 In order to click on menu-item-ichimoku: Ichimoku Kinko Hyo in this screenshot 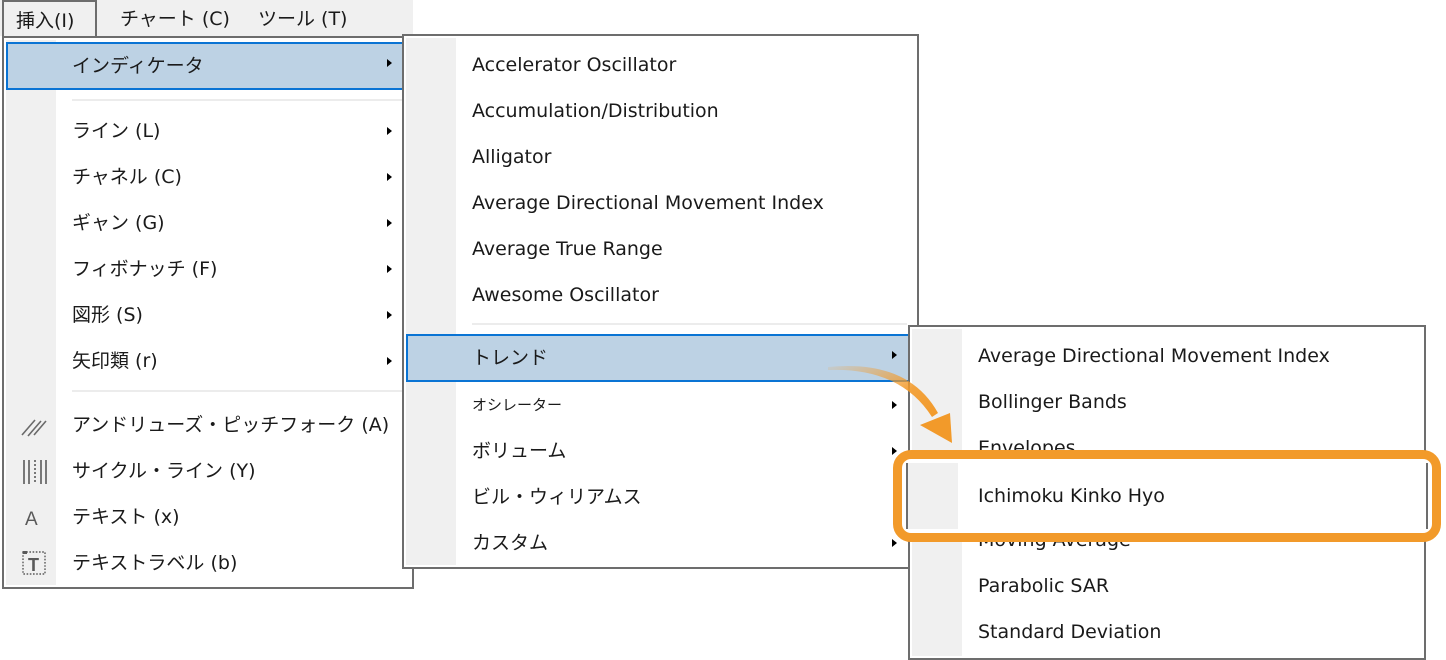, I will do `click(1167, 496)`.